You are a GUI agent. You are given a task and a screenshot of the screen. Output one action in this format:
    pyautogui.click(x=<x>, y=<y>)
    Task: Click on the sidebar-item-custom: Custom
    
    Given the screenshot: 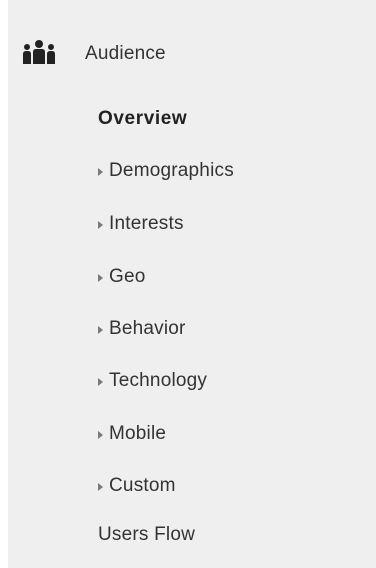 What is the action you would take?
    pyautogui.click(x=137, y=486)
    